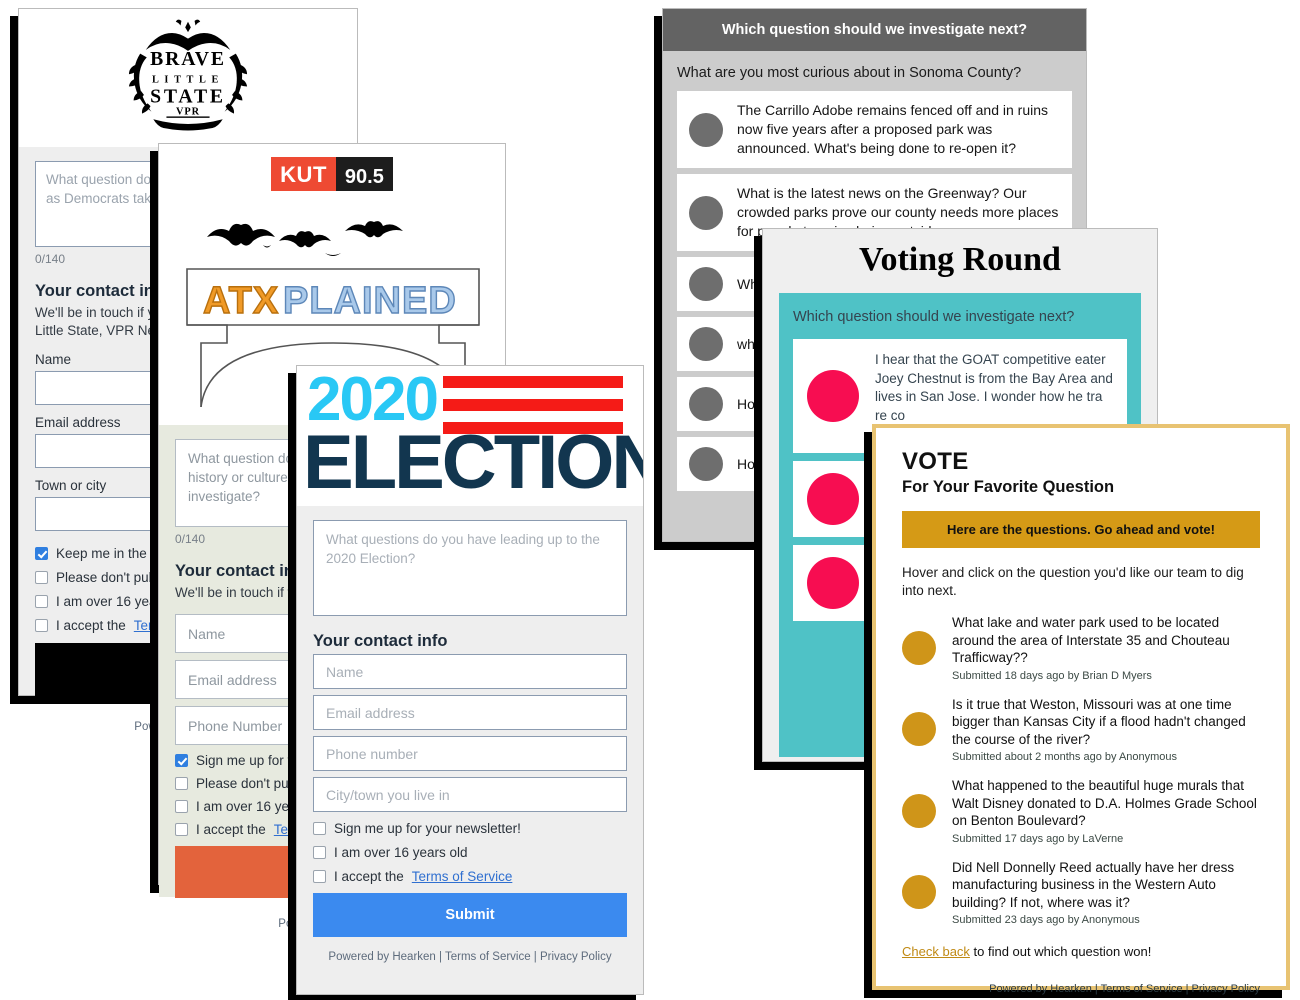 This screenshot has width=1300, height=1000. Describe the element at coordinates (470, 671) in the screenshot. I see `elections-input-name: Name` at that location.